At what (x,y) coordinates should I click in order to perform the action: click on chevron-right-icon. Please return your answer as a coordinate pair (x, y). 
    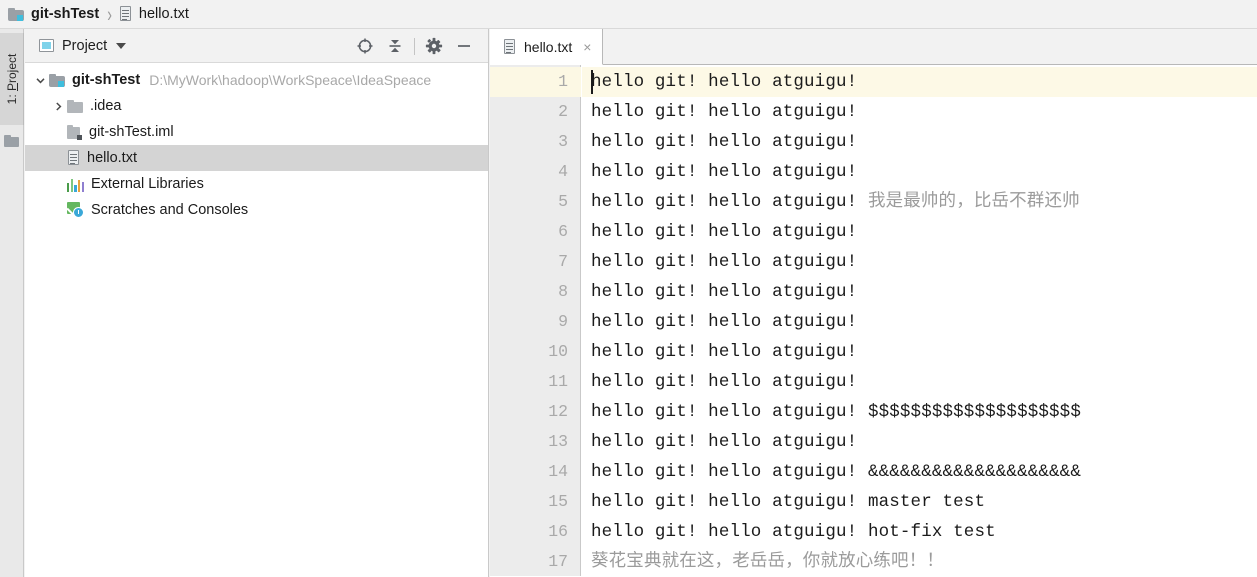
    Looking at the image, I should click on (58, 106).